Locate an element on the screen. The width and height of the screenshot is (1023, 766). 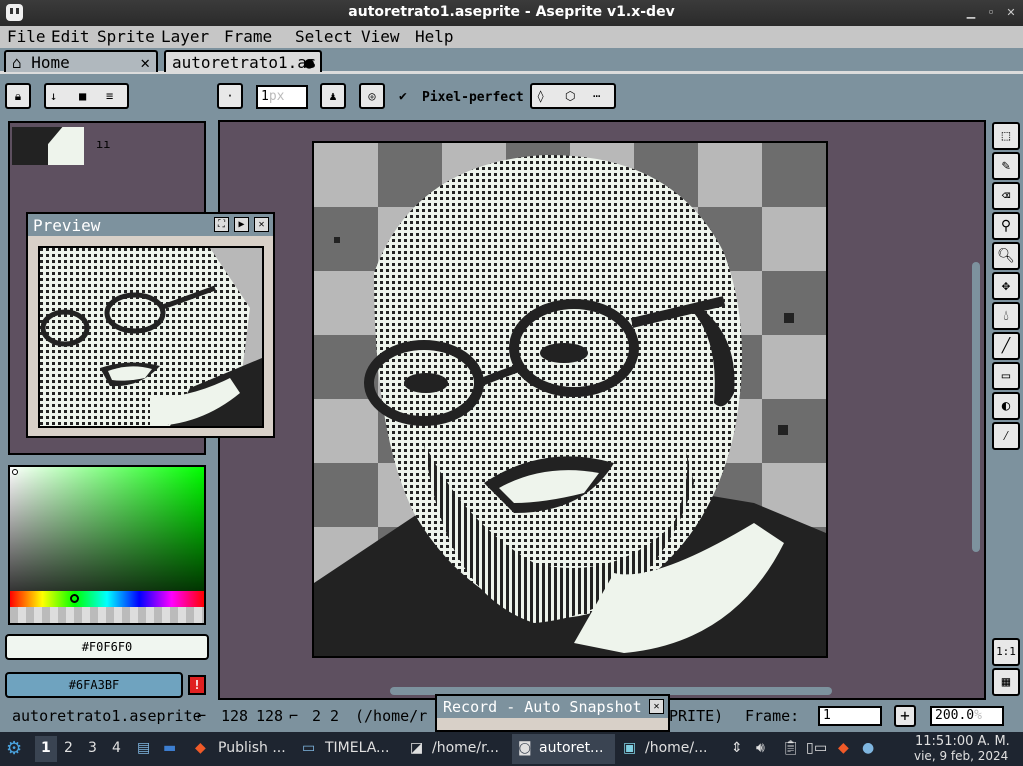
status-path: (/home/r is located at coordinates (391, 716).